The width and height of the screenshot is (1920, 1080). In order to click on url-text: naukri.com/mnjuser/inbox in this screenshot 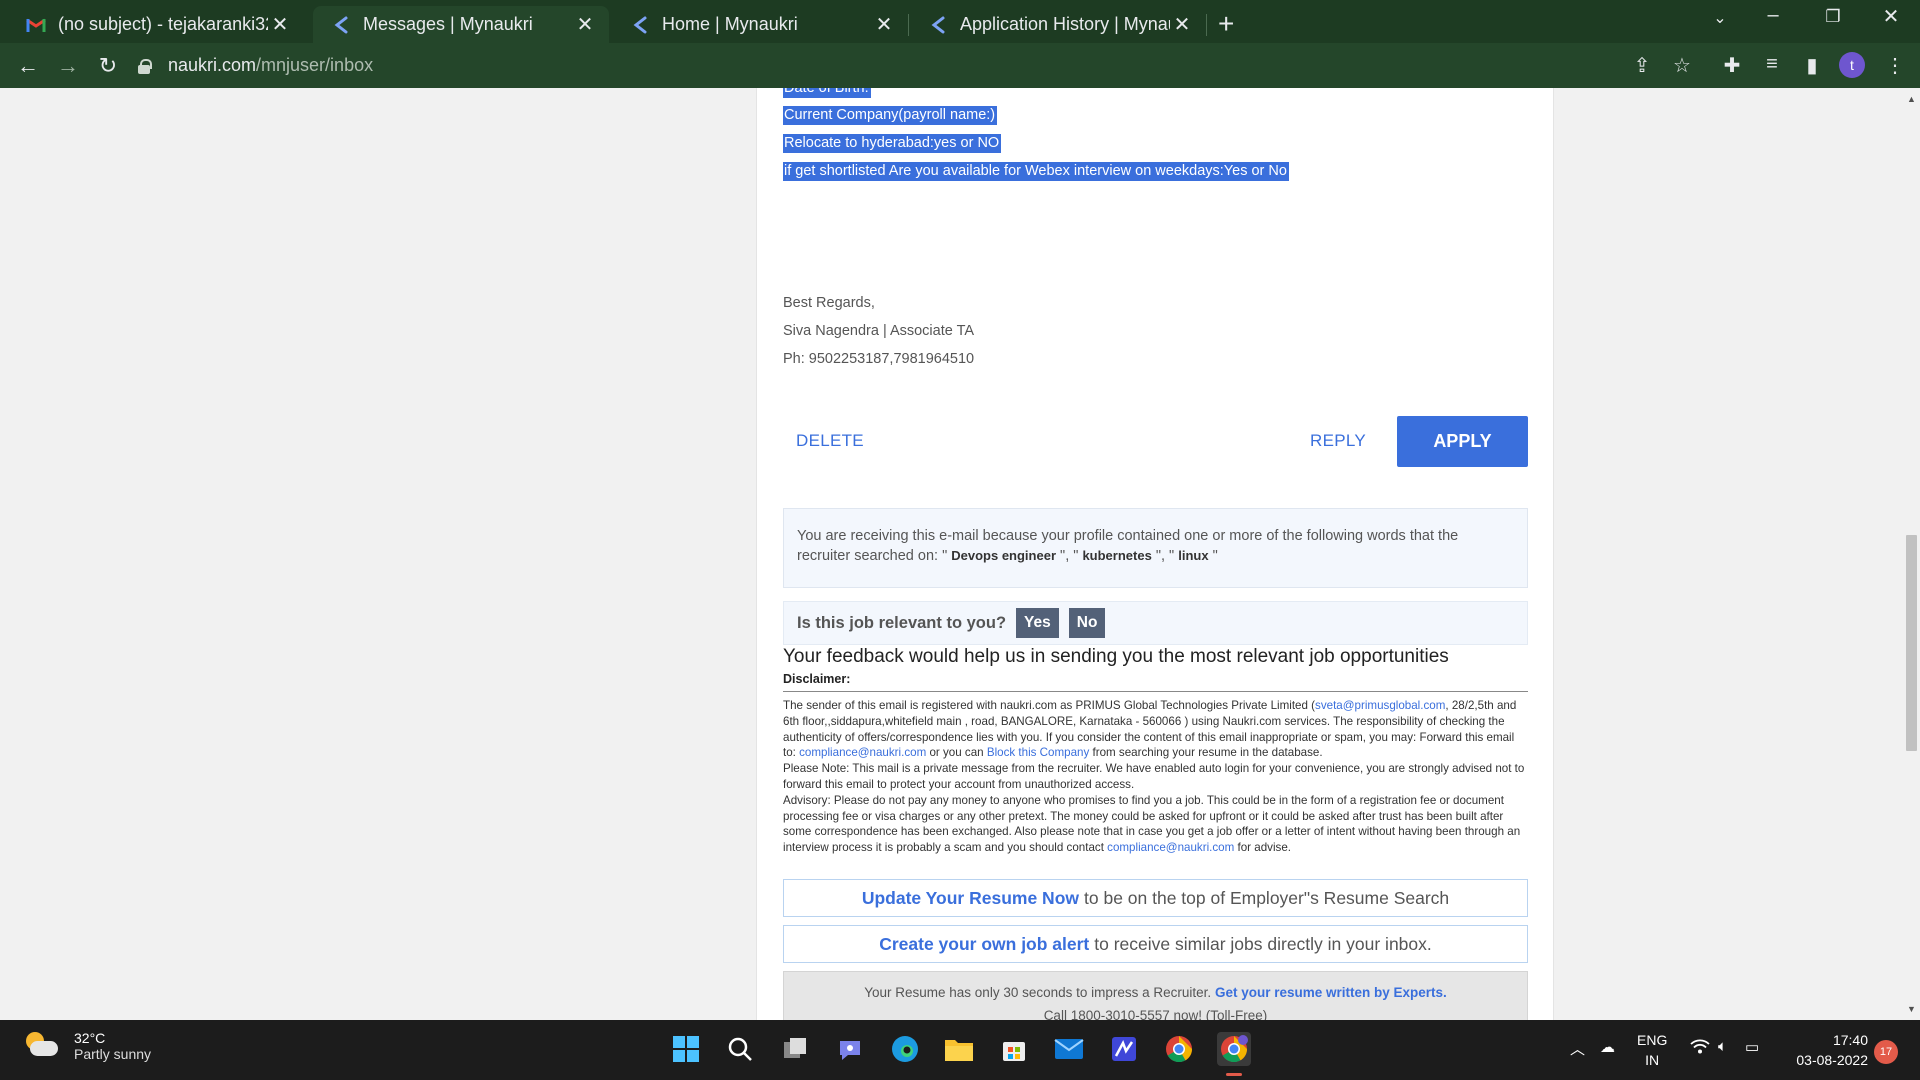, I will do `click(270, 65)`.